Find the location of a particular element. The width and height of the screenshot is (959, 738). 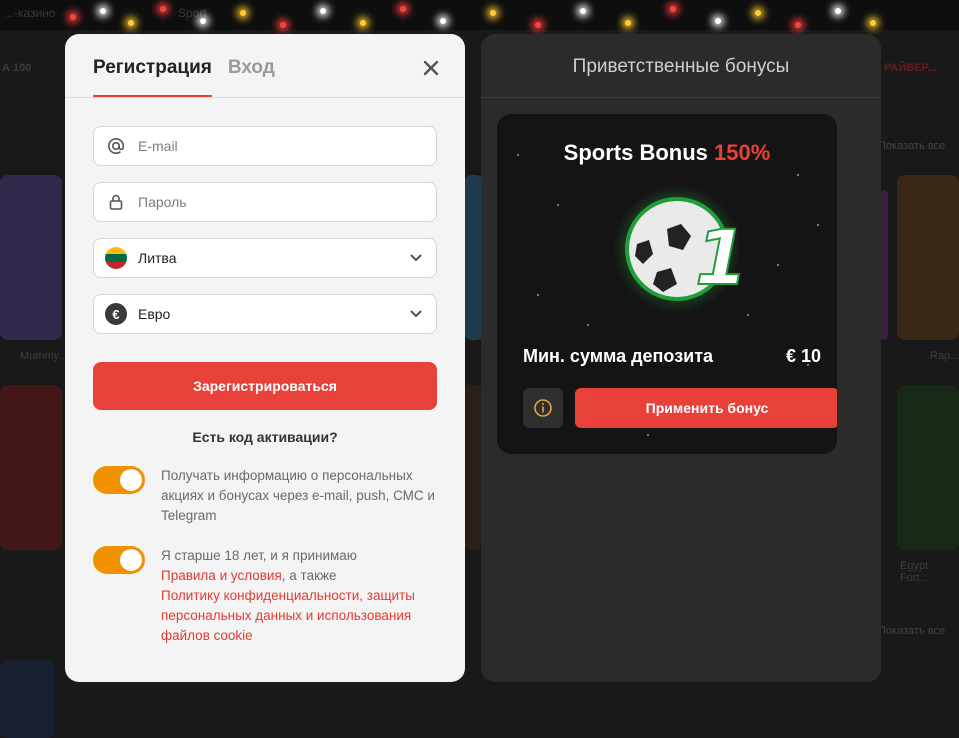

marketing-toggle is located at coordinates (119, 480).